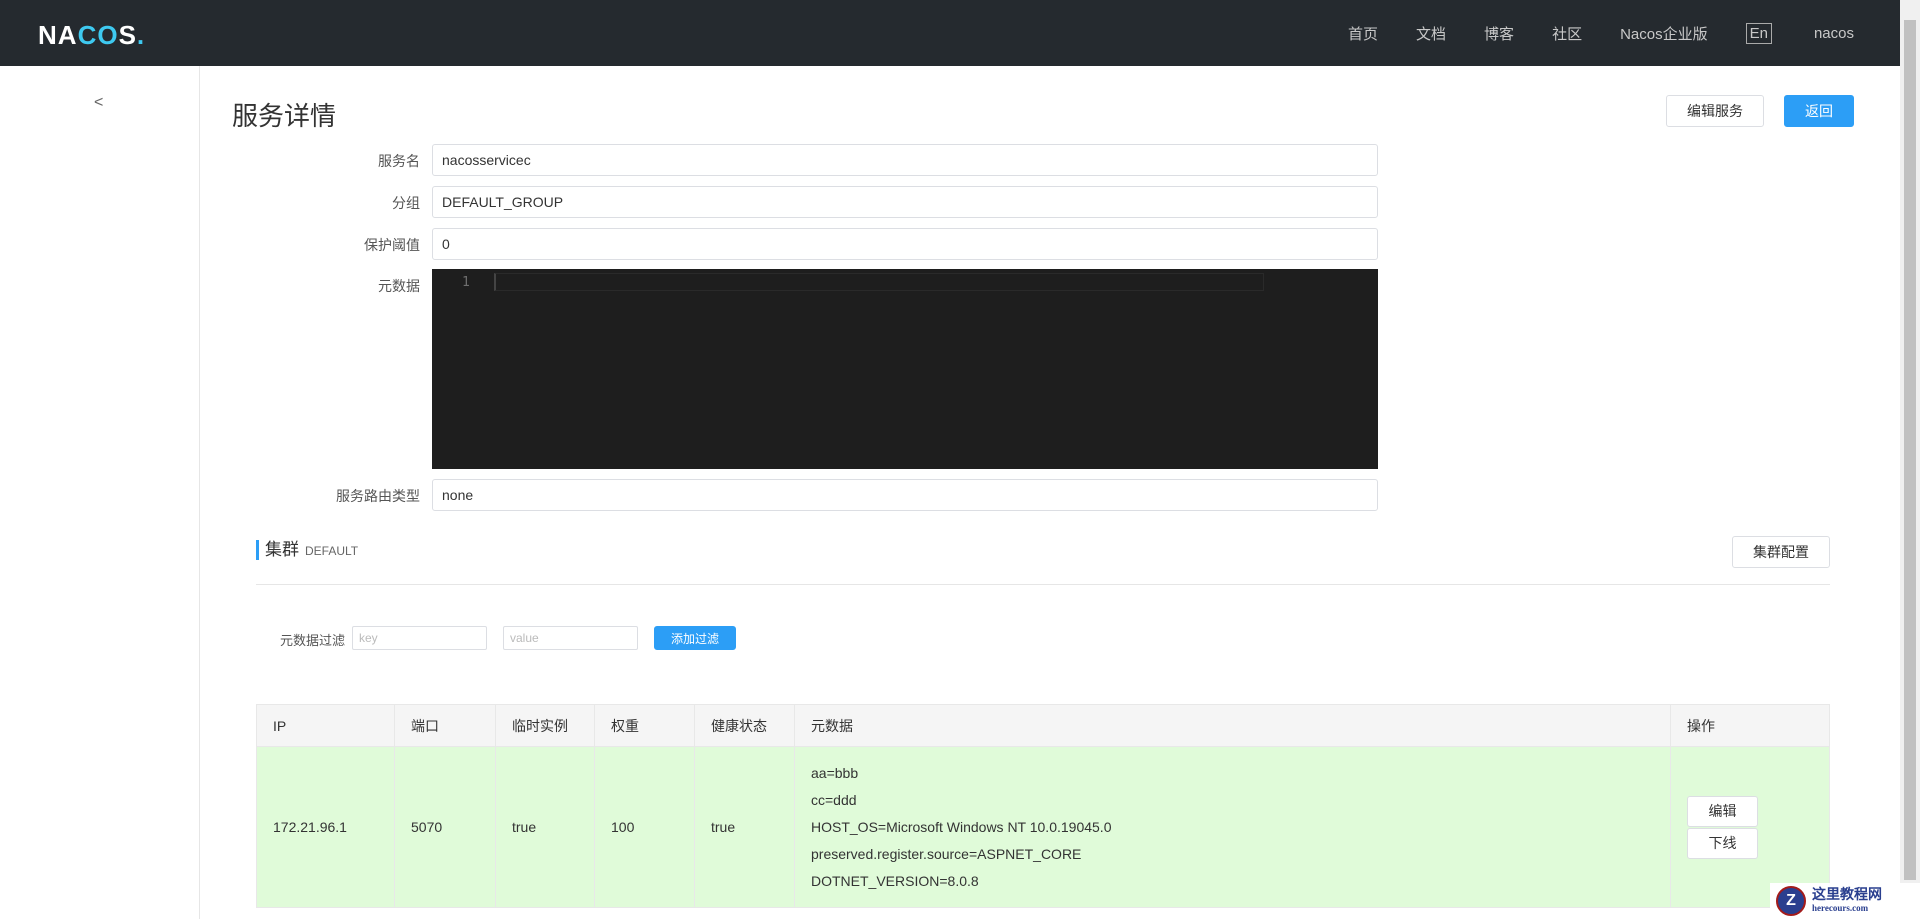  What do you see at coordinates (91, 35) in the screenshot?
I see `nacos-logo: NACOS.` at bounding box center [91, 35].